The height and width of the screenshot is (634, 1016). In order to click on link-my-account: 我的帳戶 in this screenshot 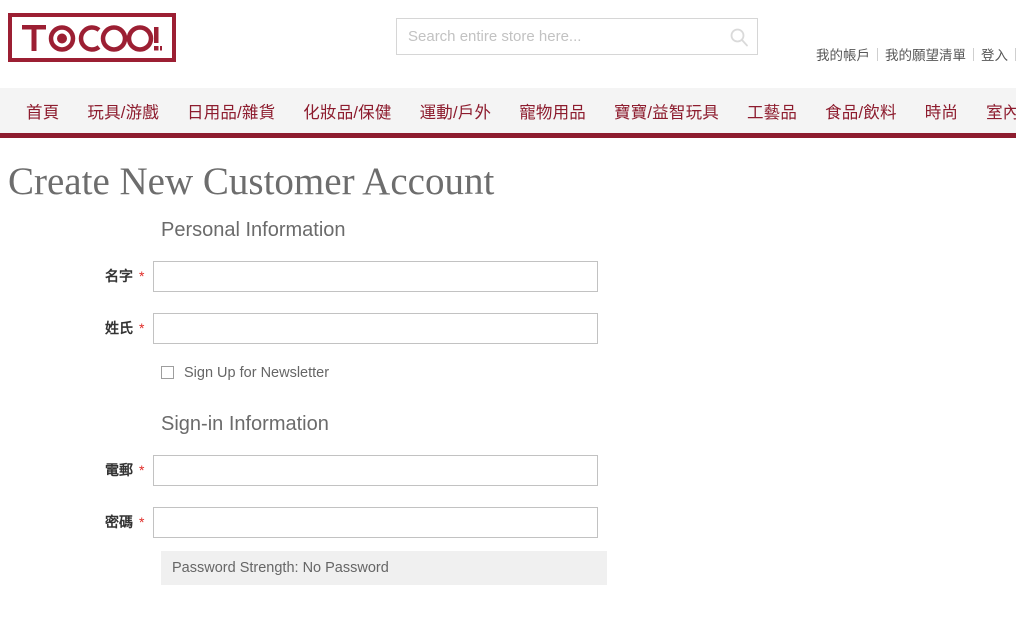, I will do `click(843, 54)`.